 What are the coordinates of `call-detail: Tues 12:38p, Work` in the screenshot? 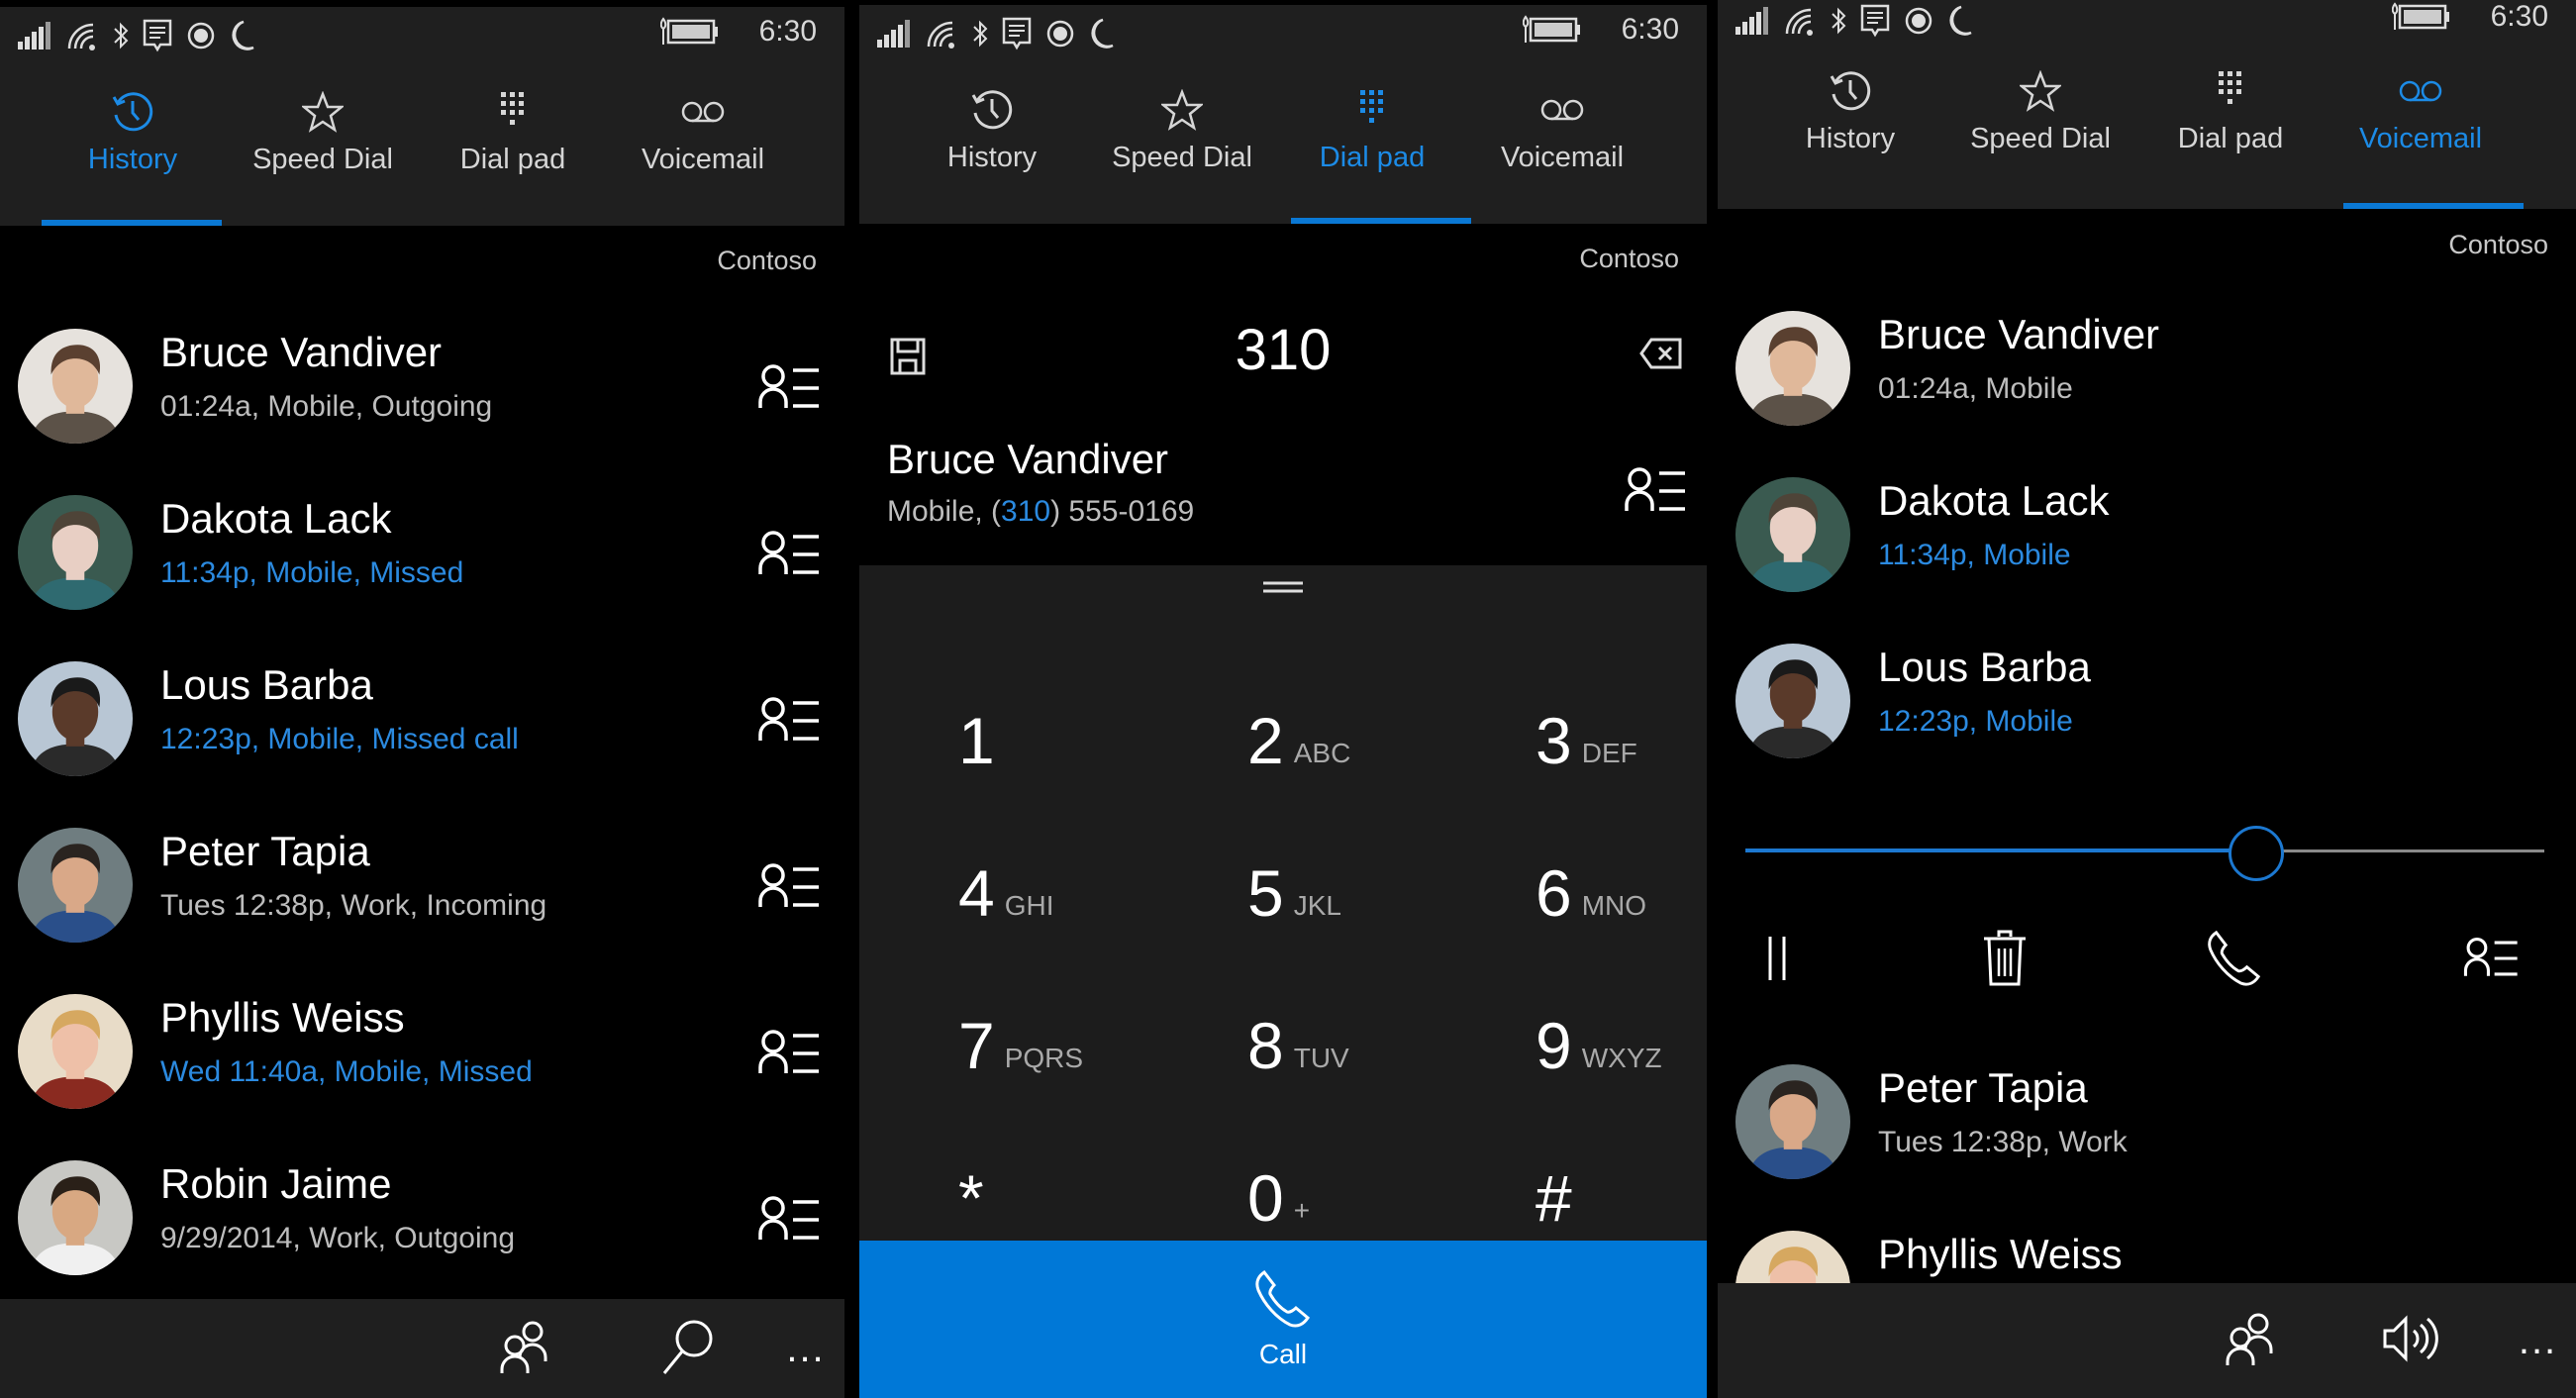 It's located at (2003, 1142).